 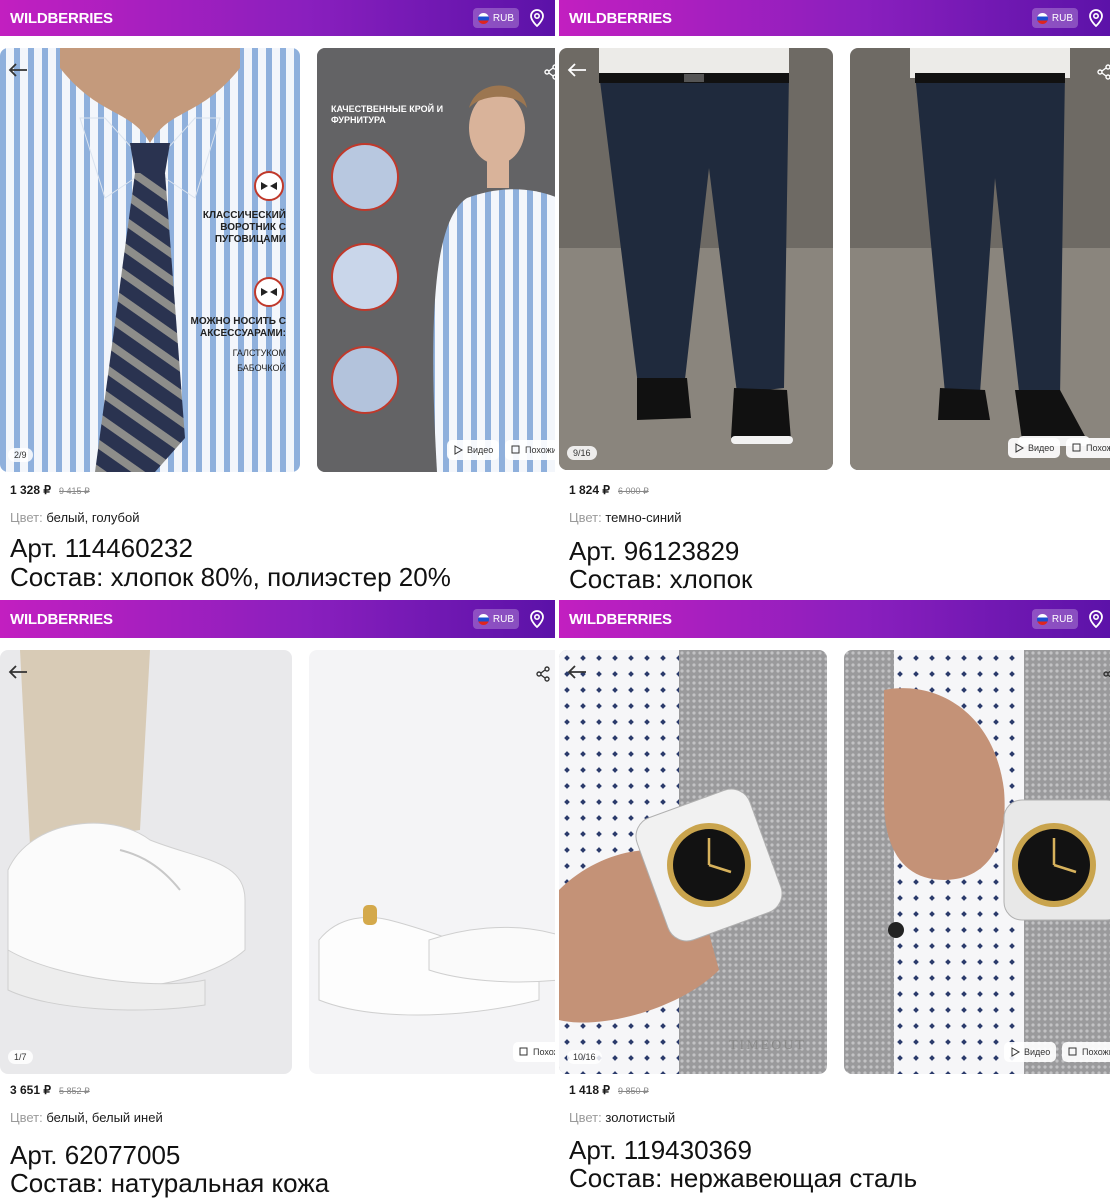 What do you see at coordinates (633, 491) in the screenshot?
I see `old-price: 6 000 ₽` at bounding box center [633, 491].